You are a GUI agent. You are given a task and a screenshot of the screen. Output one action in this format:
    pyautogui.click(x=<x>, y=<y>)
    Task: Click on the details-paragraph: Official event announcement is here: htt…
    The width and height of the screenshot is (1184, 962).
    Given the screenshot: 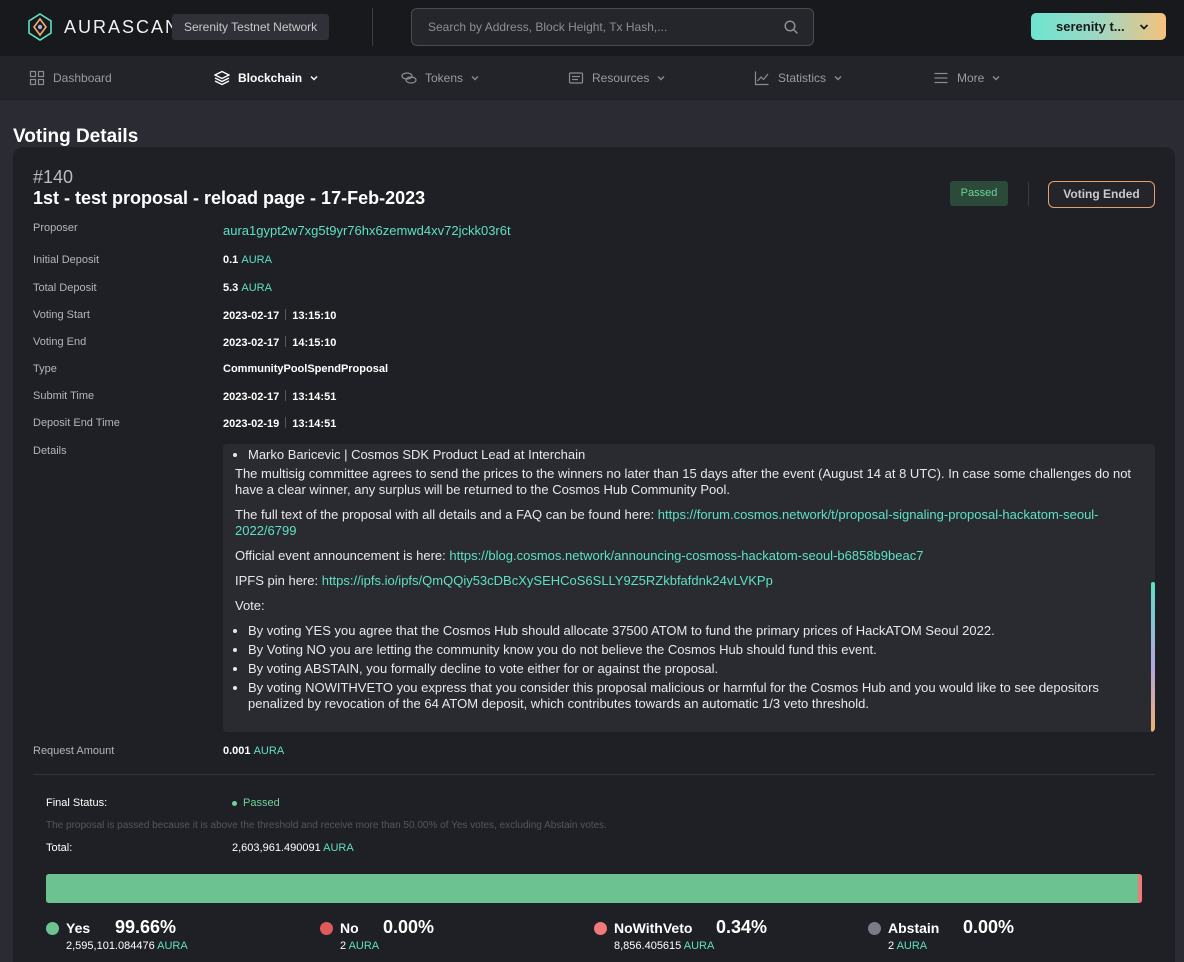 What is the action you would take?
    pyautogui.click(x=687, y=556)
    